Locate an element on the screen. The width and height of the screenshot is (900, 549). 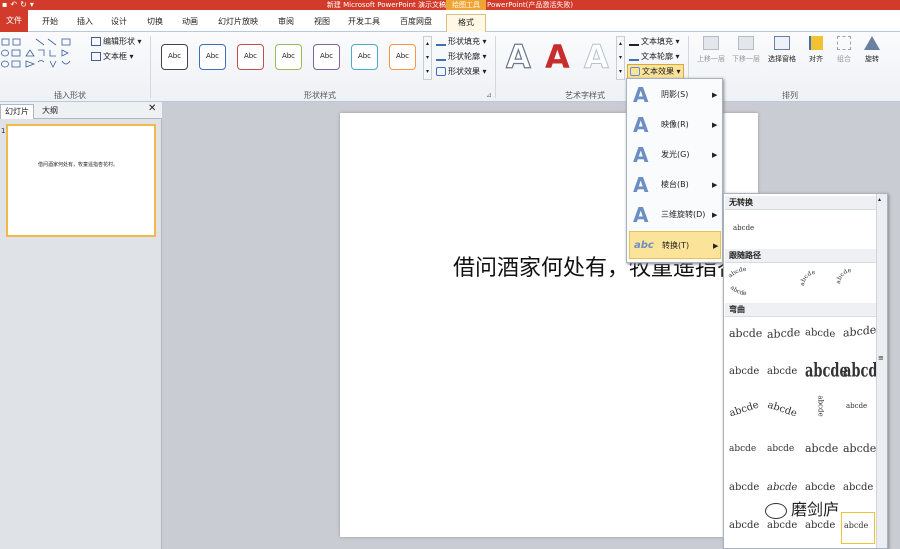
group-button: 组合 is located at coordinates (844, 56).